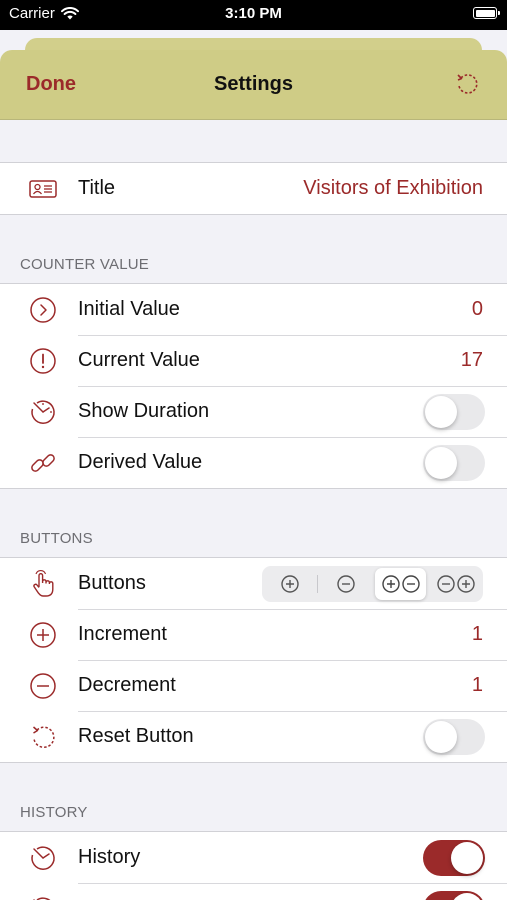 The height and width of the screenshot is (900, 507). I want to click on status-bar: Carrier 3:10 PM, so click(253, 15).